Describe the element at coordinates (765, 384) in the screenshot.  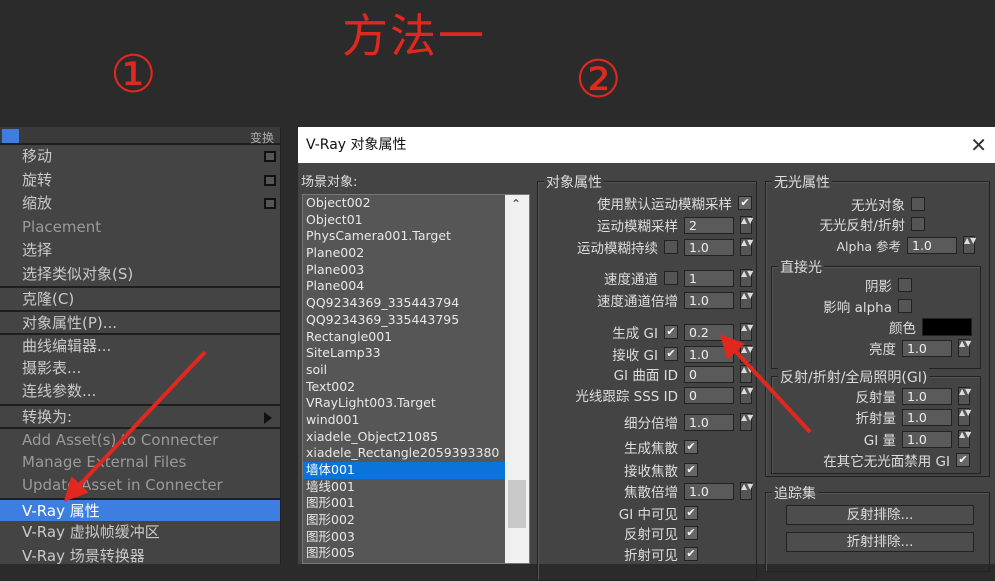
I see `arrow-to-generate-gi` at that location.